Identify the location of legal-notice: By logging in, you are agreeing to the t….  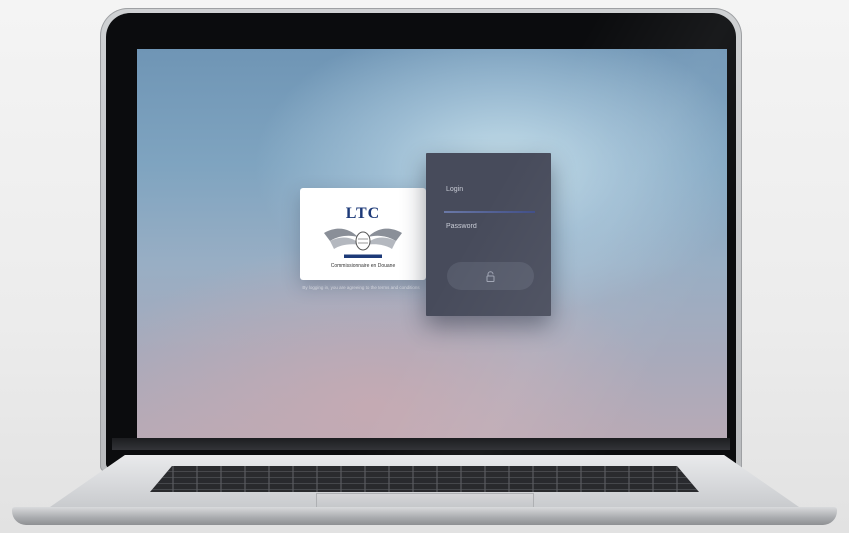
(361, 287).